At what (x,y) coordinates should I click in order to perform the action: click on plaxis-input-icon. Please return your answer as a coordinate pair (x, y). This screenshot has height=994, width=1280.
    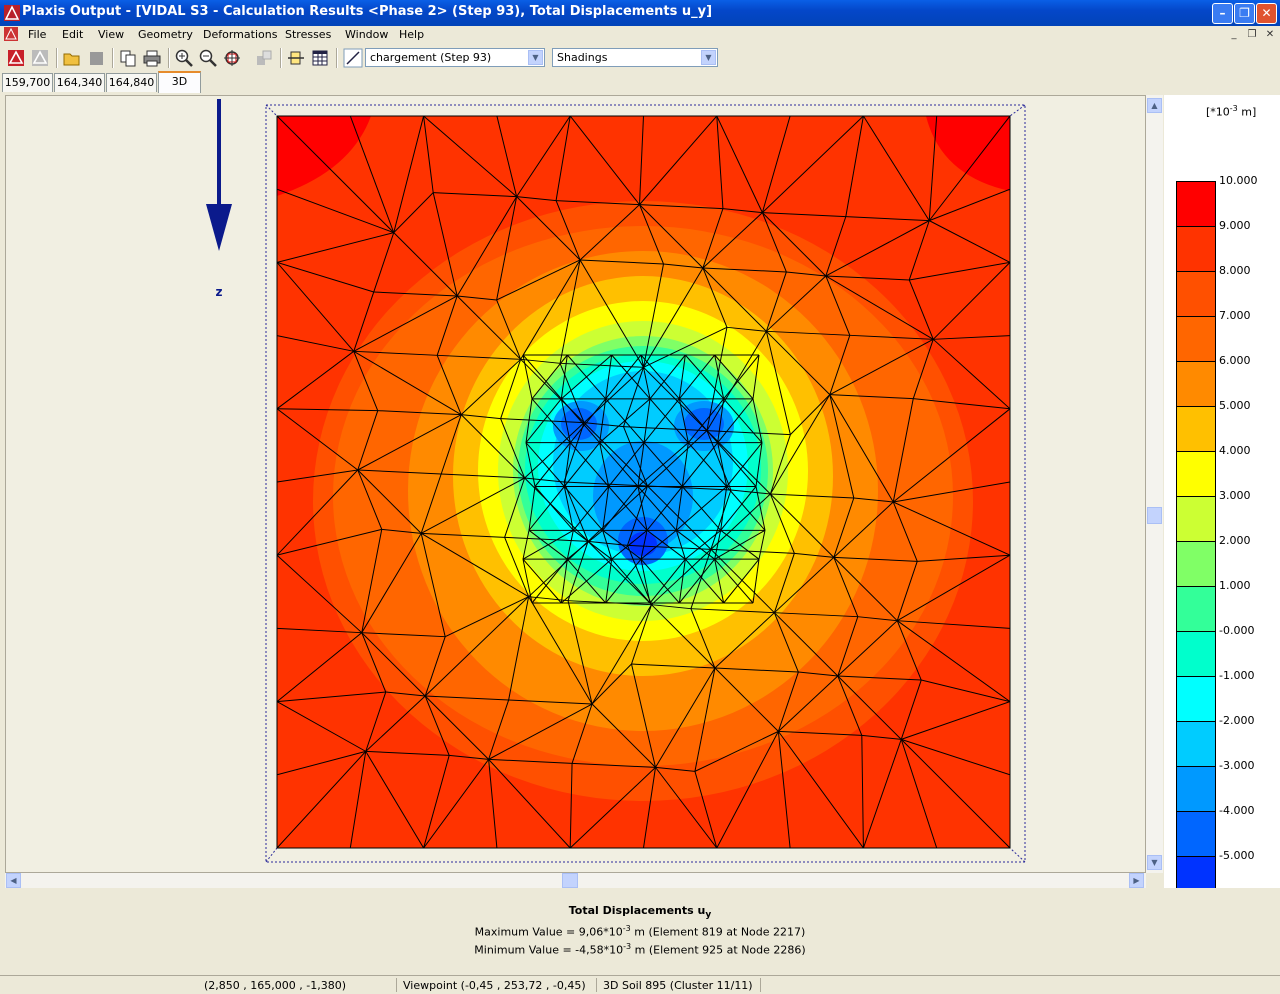
    Looking at the image, I should click on (16, 58).